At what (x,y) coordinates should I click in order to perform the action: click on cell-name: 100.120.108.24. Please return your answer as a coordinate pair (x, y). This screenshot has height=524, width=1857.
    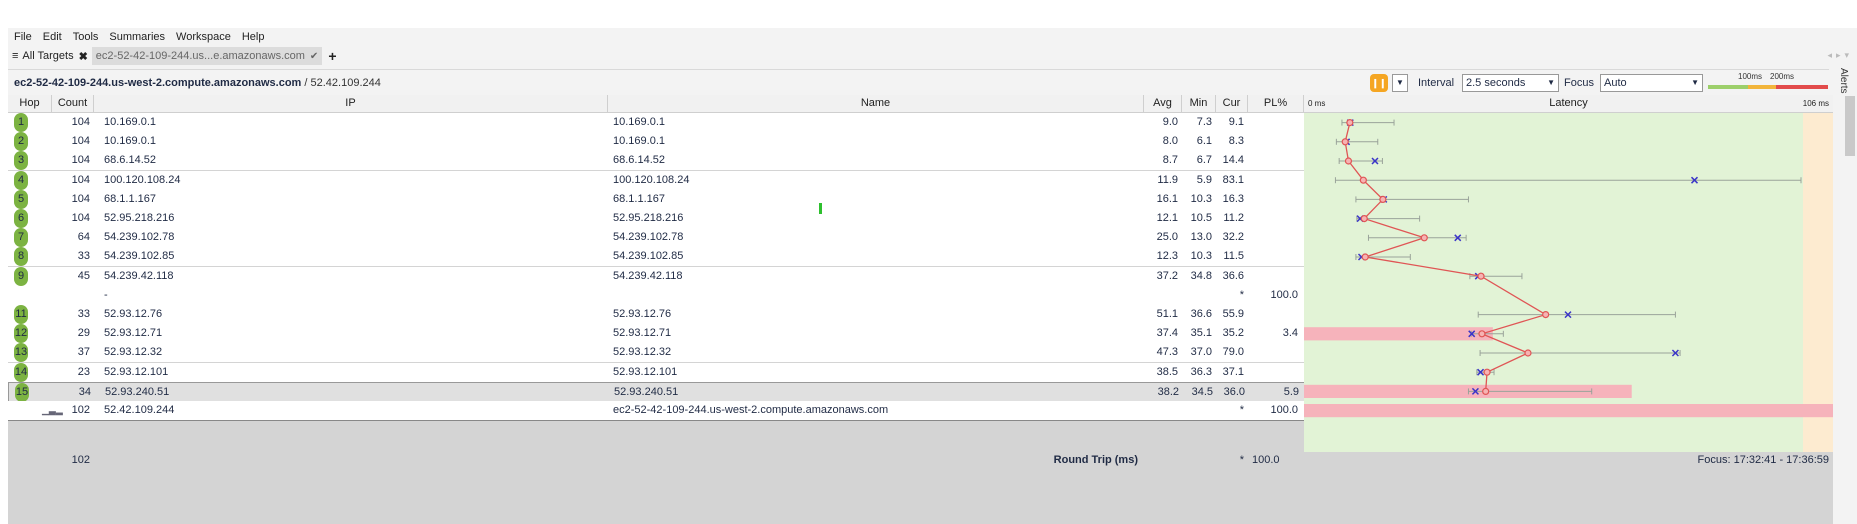
    Looking at the image, I should click on (651, 179).